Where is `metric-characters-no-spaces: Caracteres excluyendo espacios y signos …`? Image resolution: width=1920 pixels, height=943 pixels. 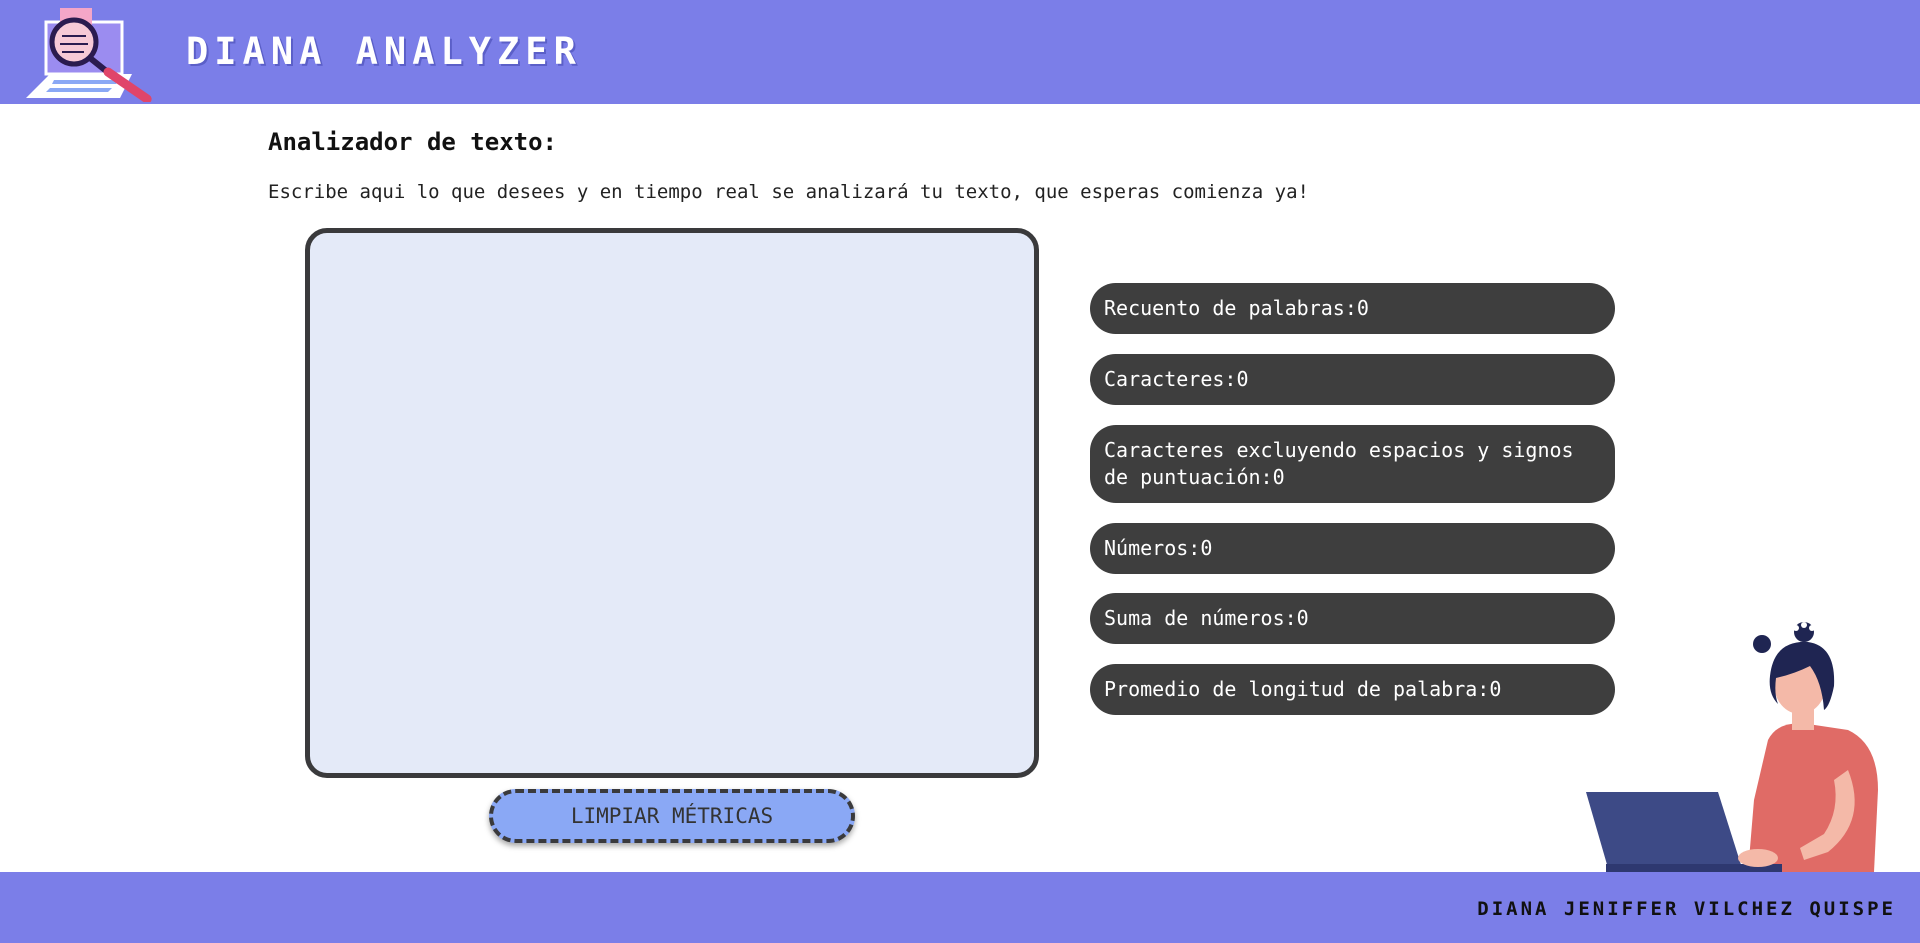 metric-characters-no-spaces: Caracteres excluyendo espacios y signos … is located at coordinates (1352, 464).